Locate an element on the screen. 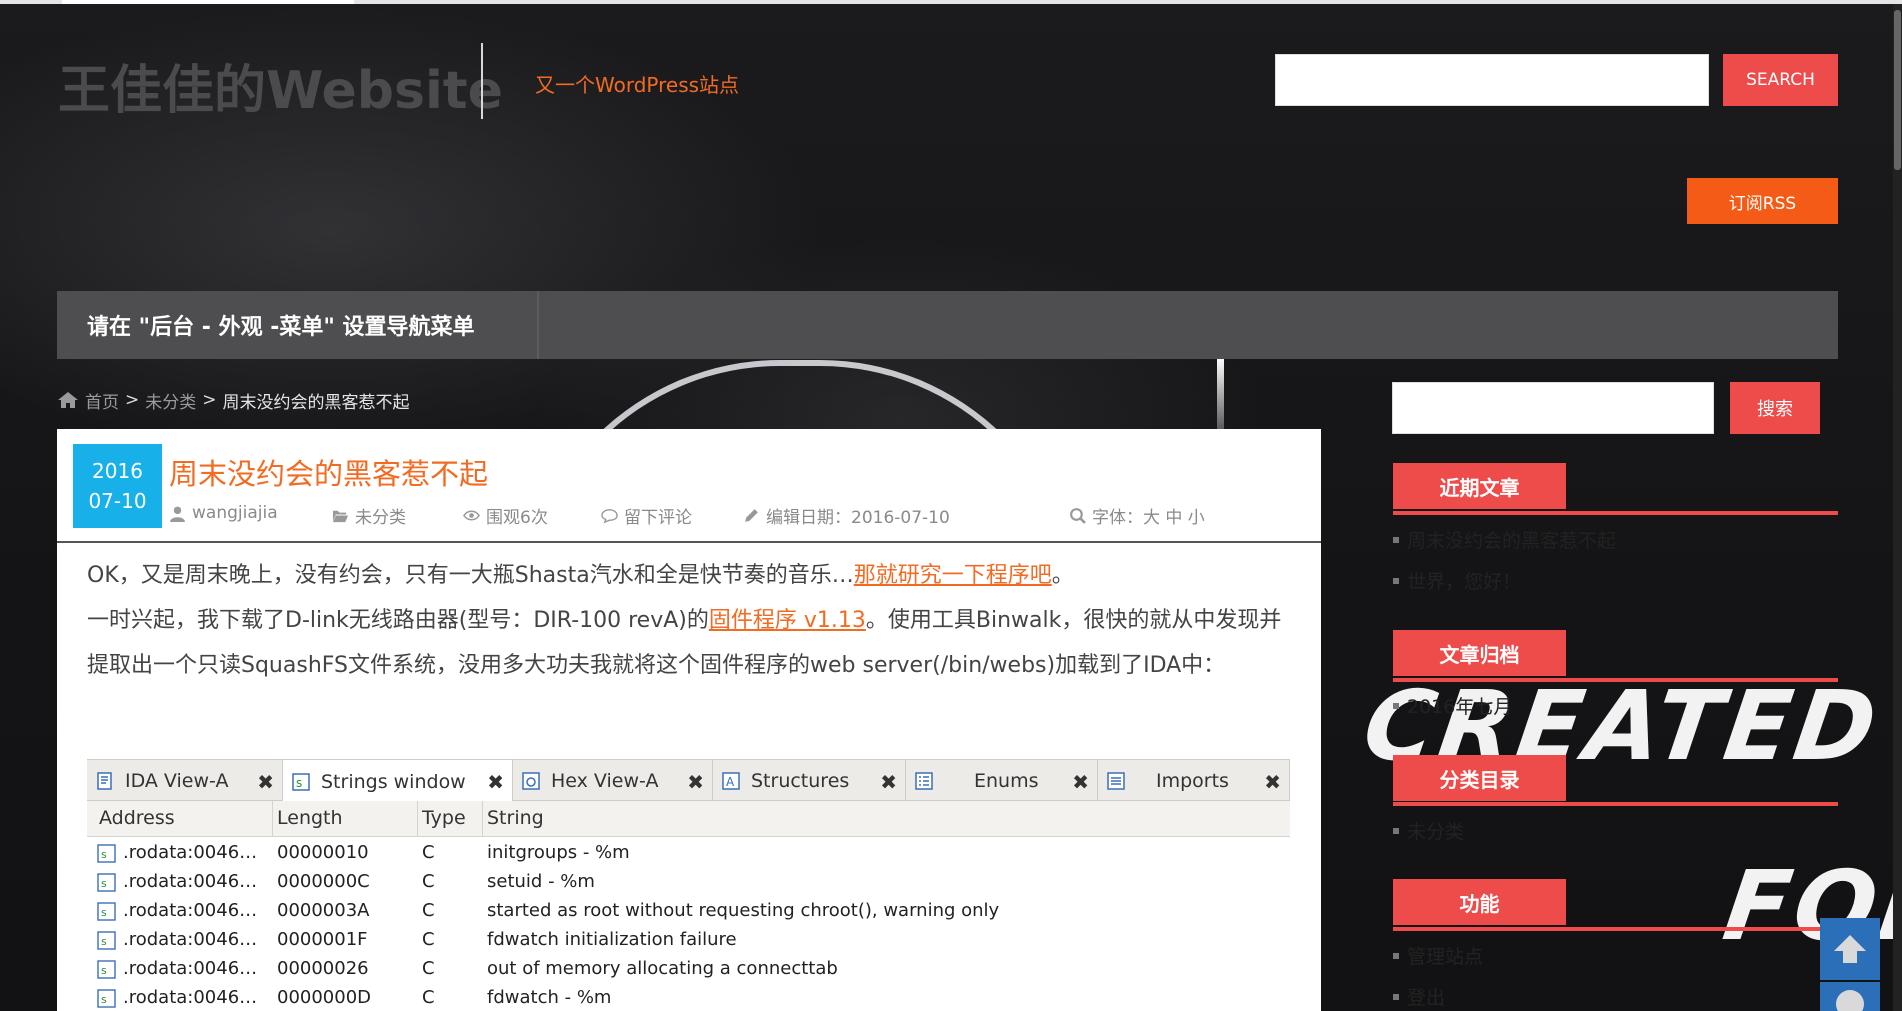 This screenshot has height=1011, width=1902. post-title: 周末没约会的黑客惹不起 is located at coordinates (328, 472).